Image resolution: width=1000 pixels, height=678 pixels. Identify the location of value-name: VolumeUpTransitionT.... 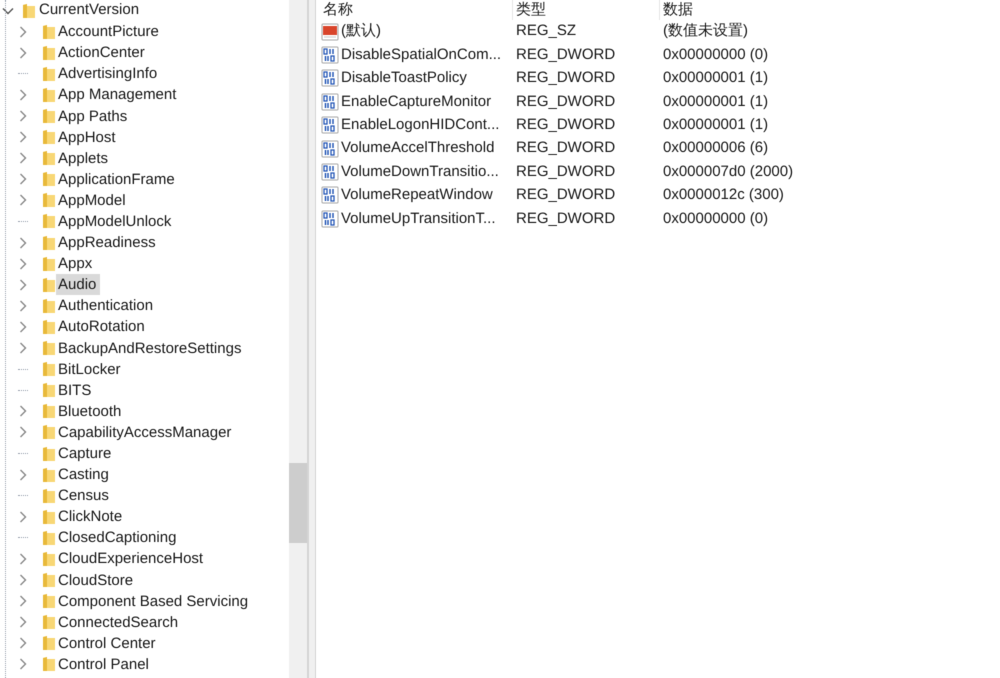
(418, 219).